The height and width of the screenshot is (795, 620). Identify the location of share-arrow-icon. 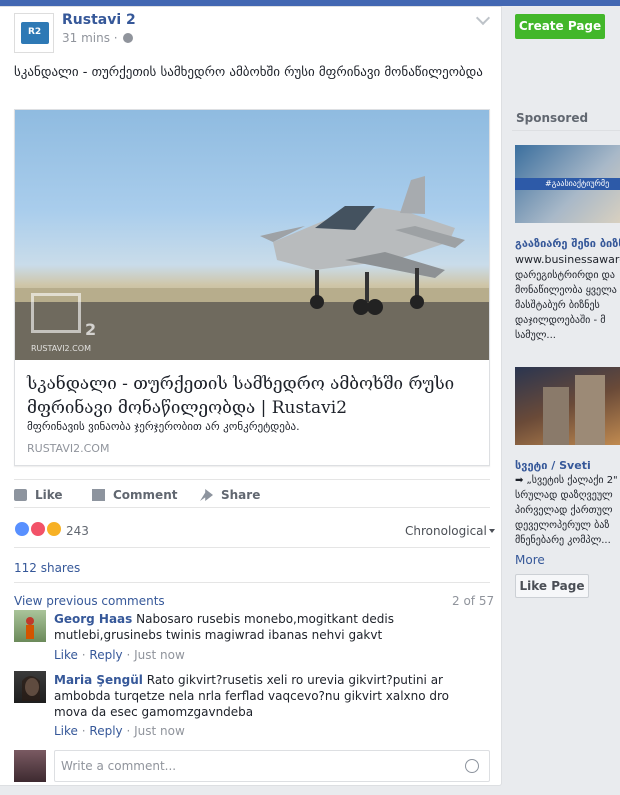
(206, 495).